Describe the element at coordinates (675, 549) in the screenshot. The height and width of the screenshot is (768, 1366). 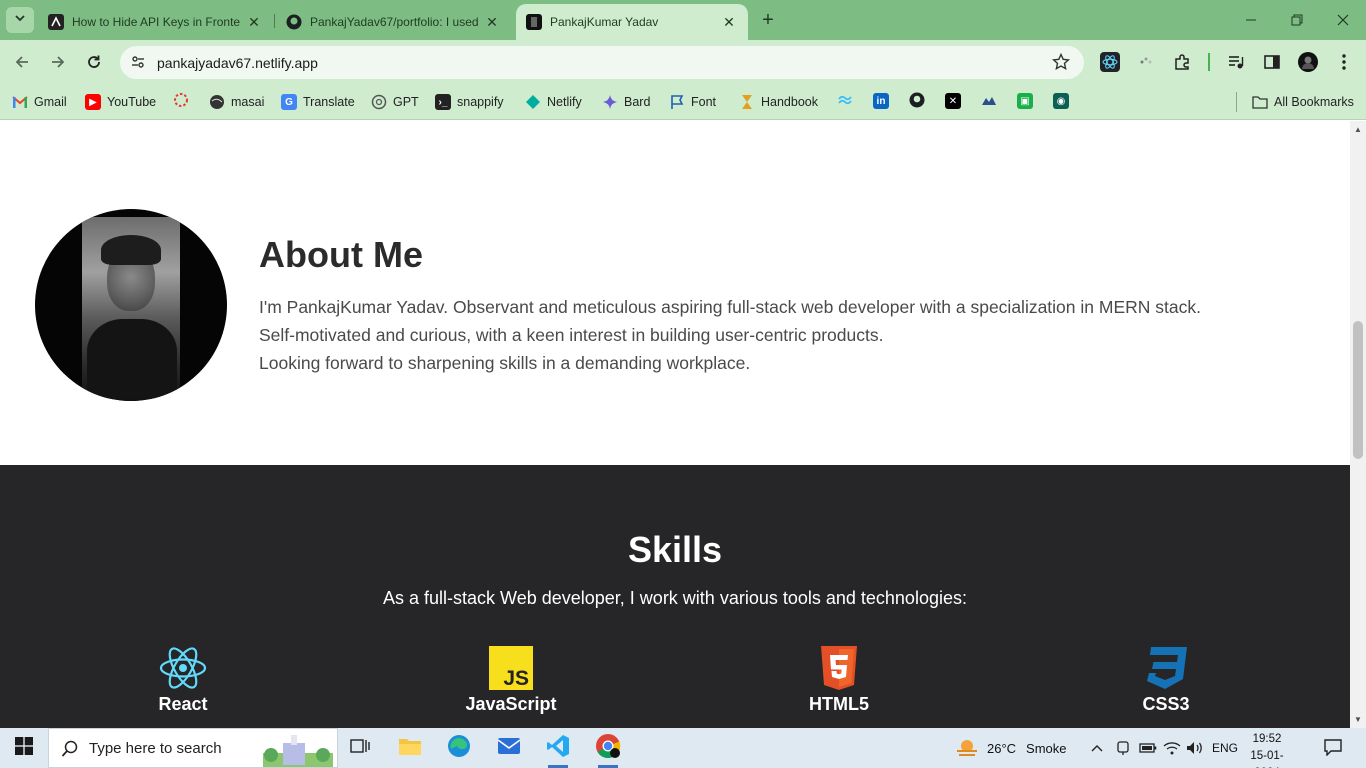
I see `skills-heading: Skills` at that location.